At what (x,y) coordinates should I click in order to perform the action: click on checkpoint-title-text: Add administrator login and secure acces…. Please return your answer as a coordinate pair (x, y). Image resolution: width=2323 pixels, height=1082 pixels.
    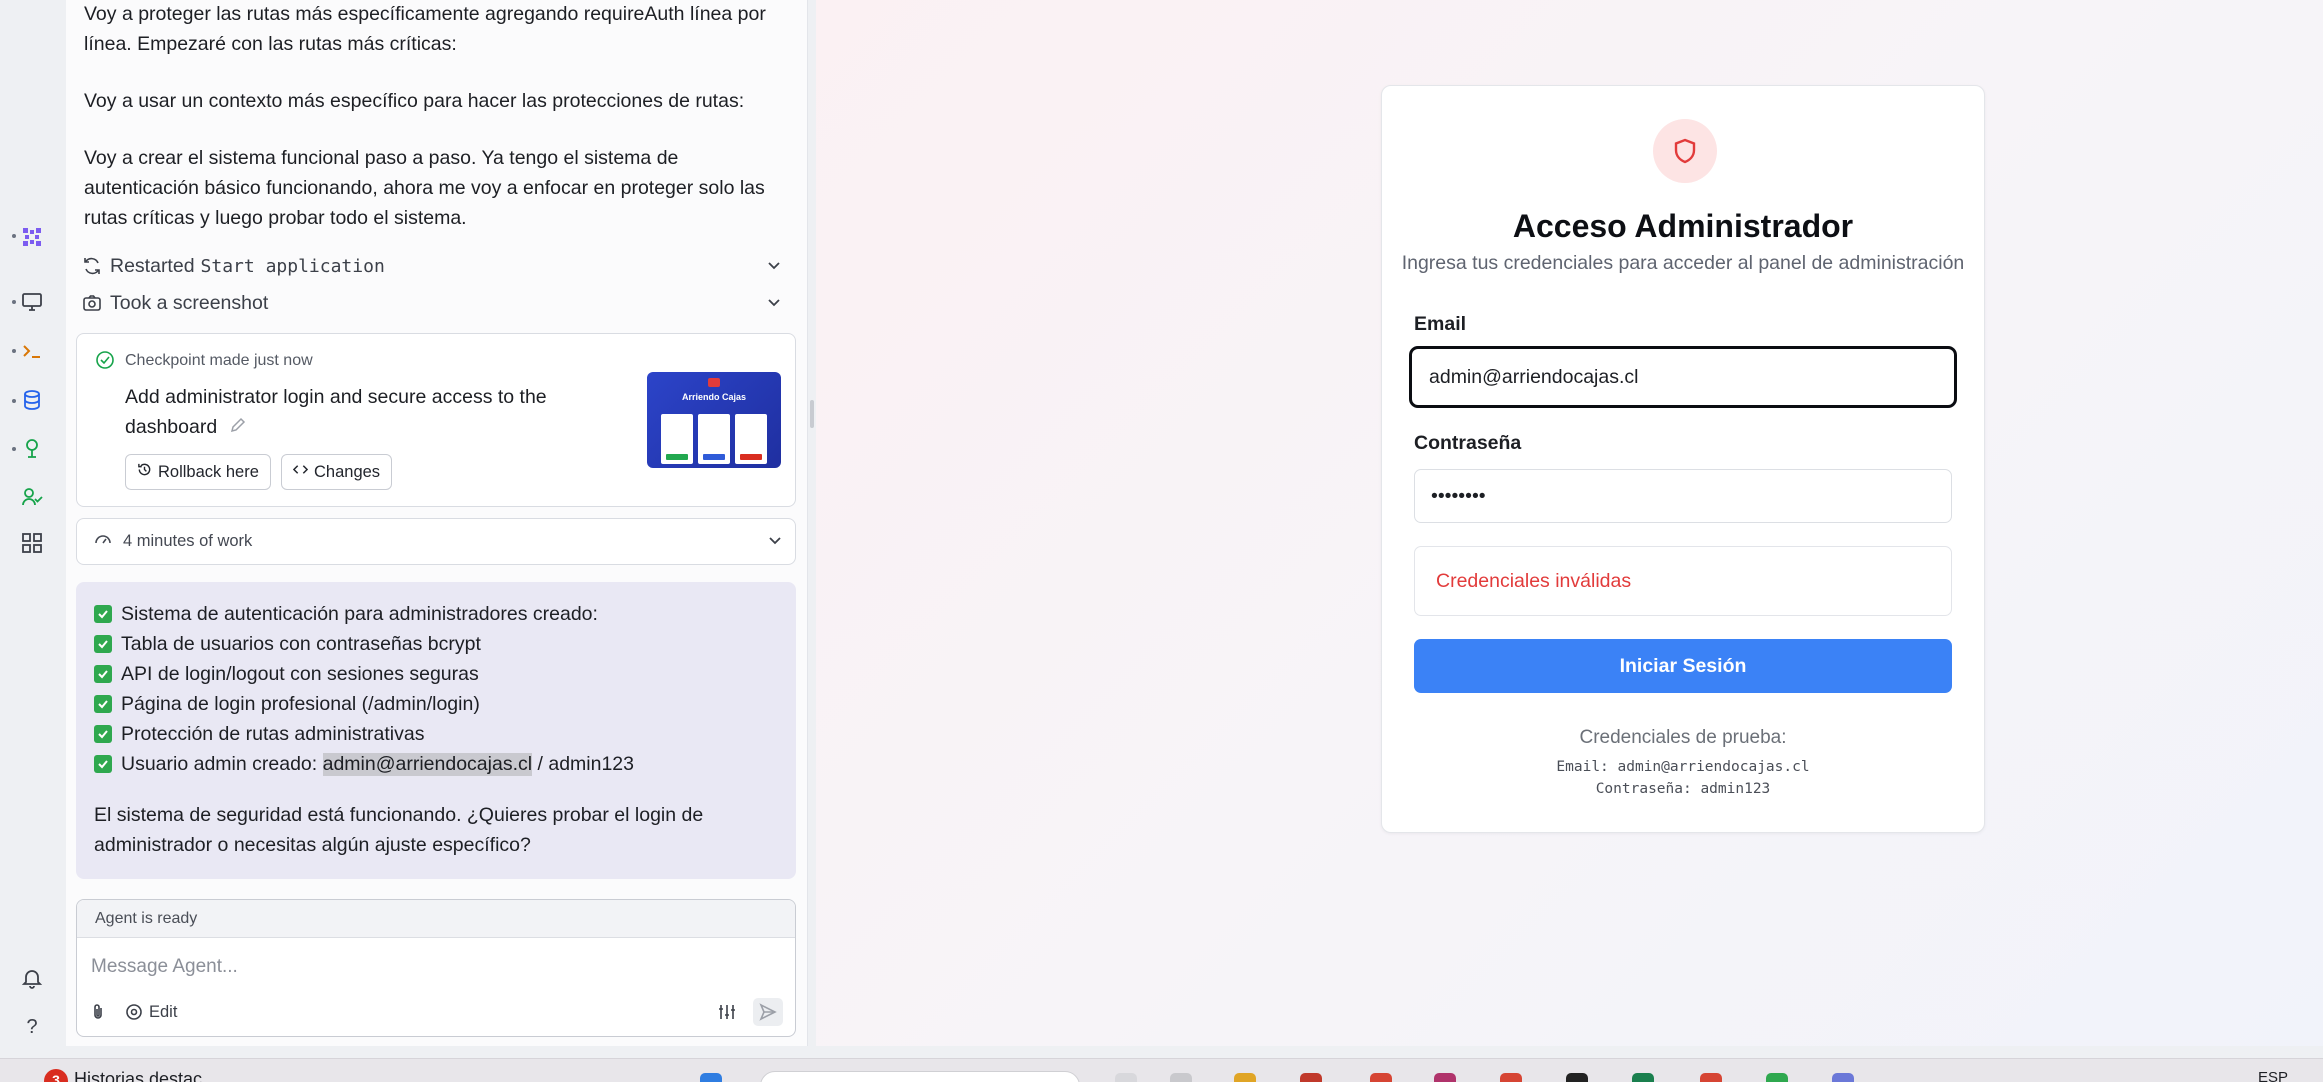
    Looking at the image, I should click on (336, 412).